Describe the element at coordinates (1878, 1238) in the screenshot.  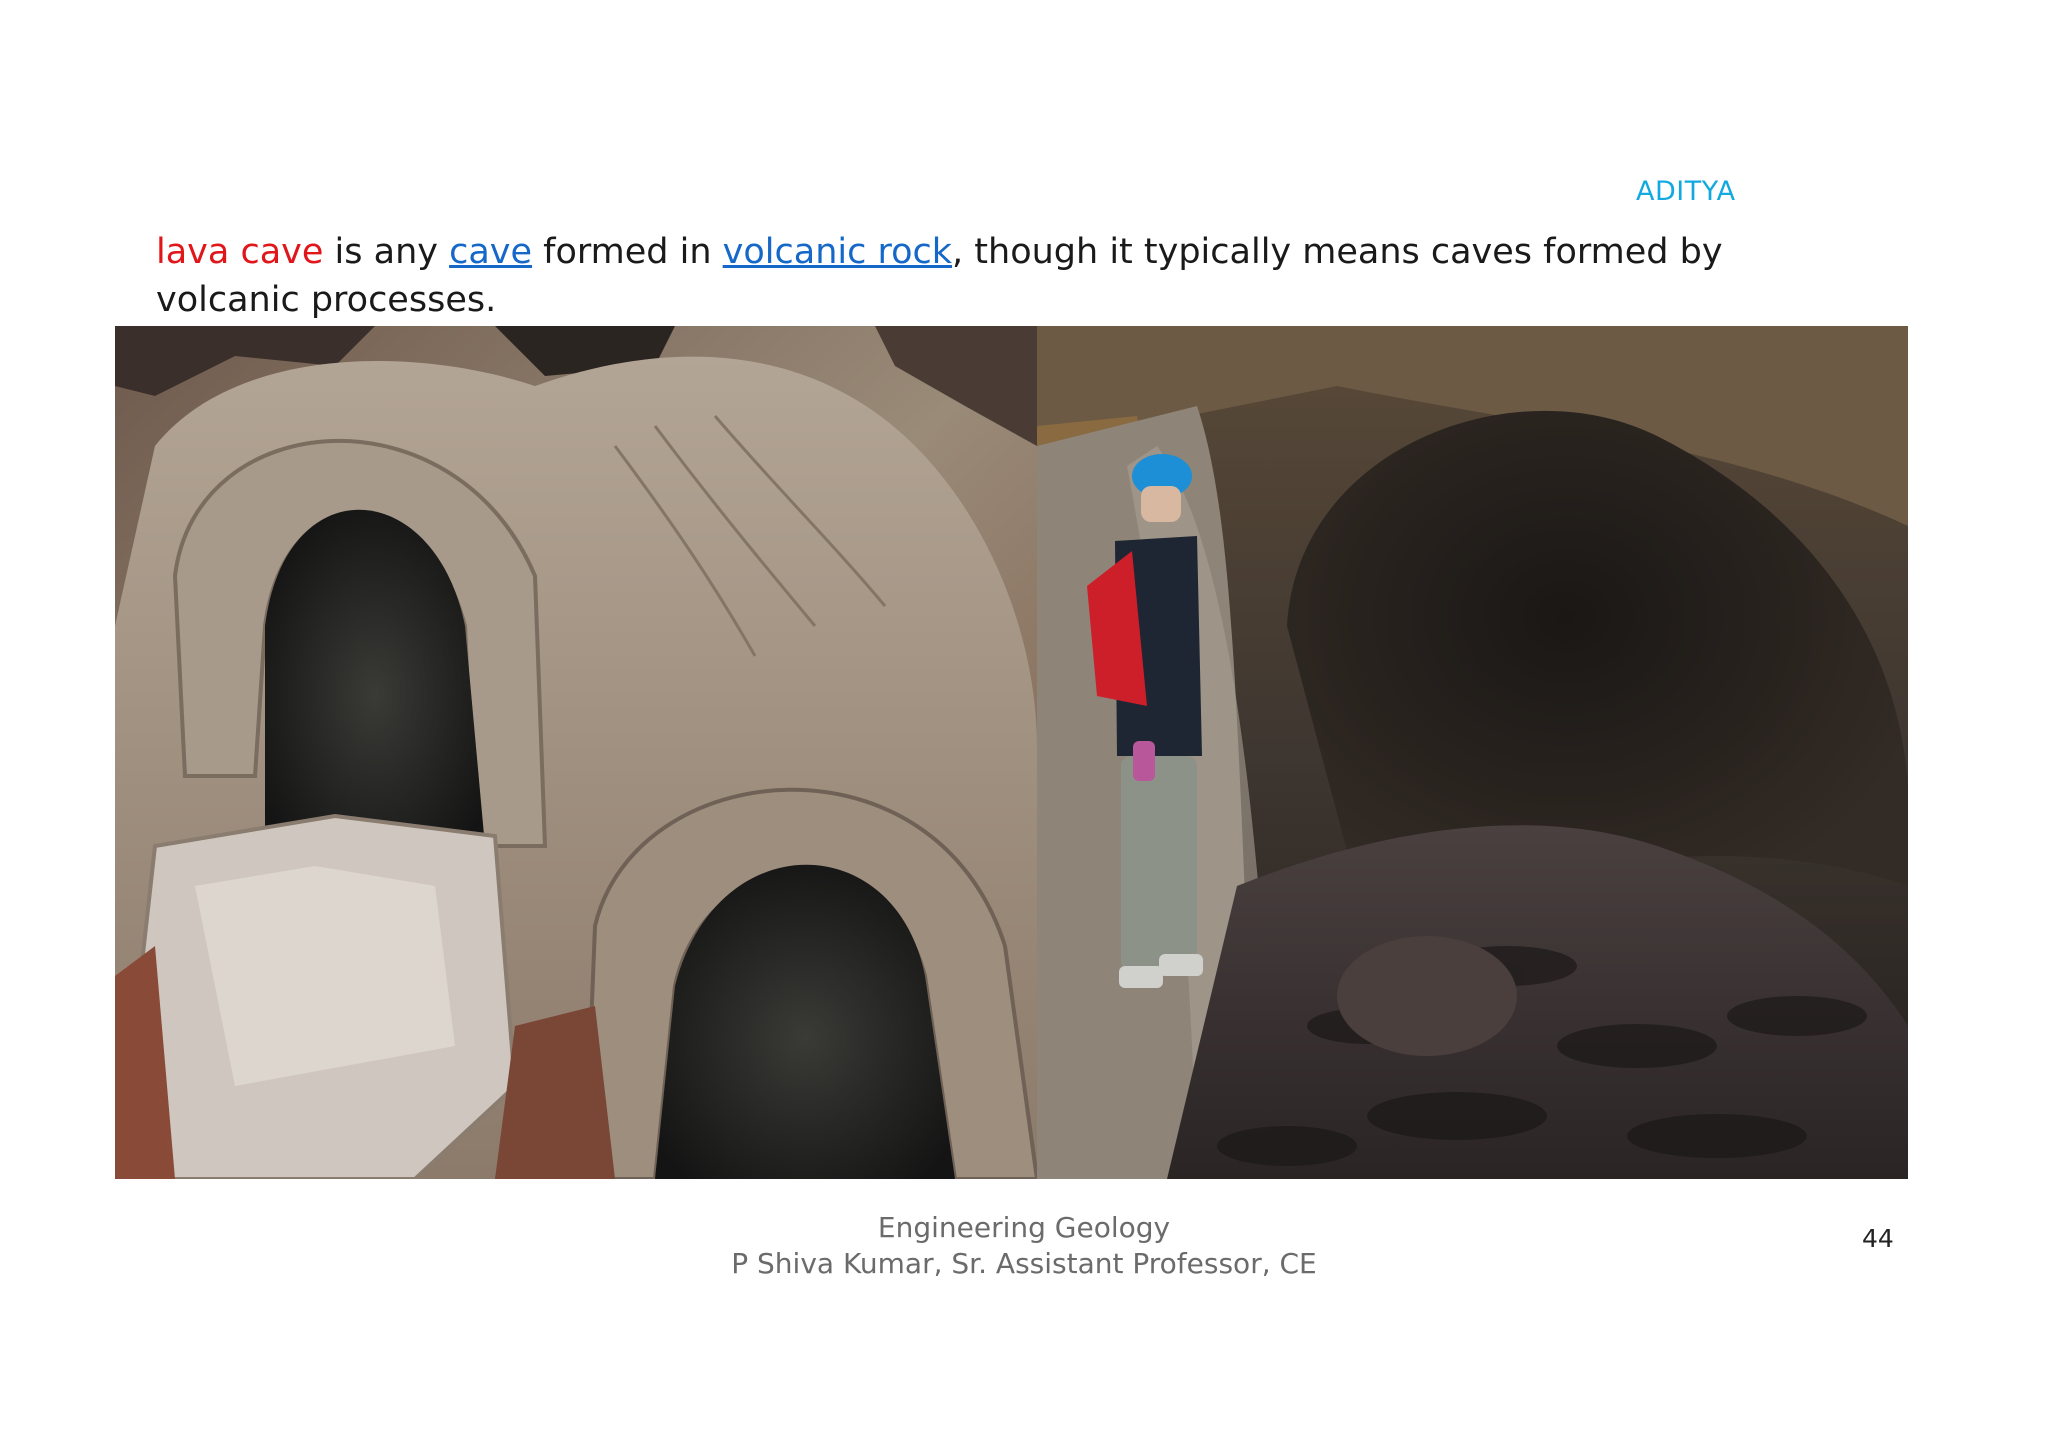
I see `page-number: 44` at that location.